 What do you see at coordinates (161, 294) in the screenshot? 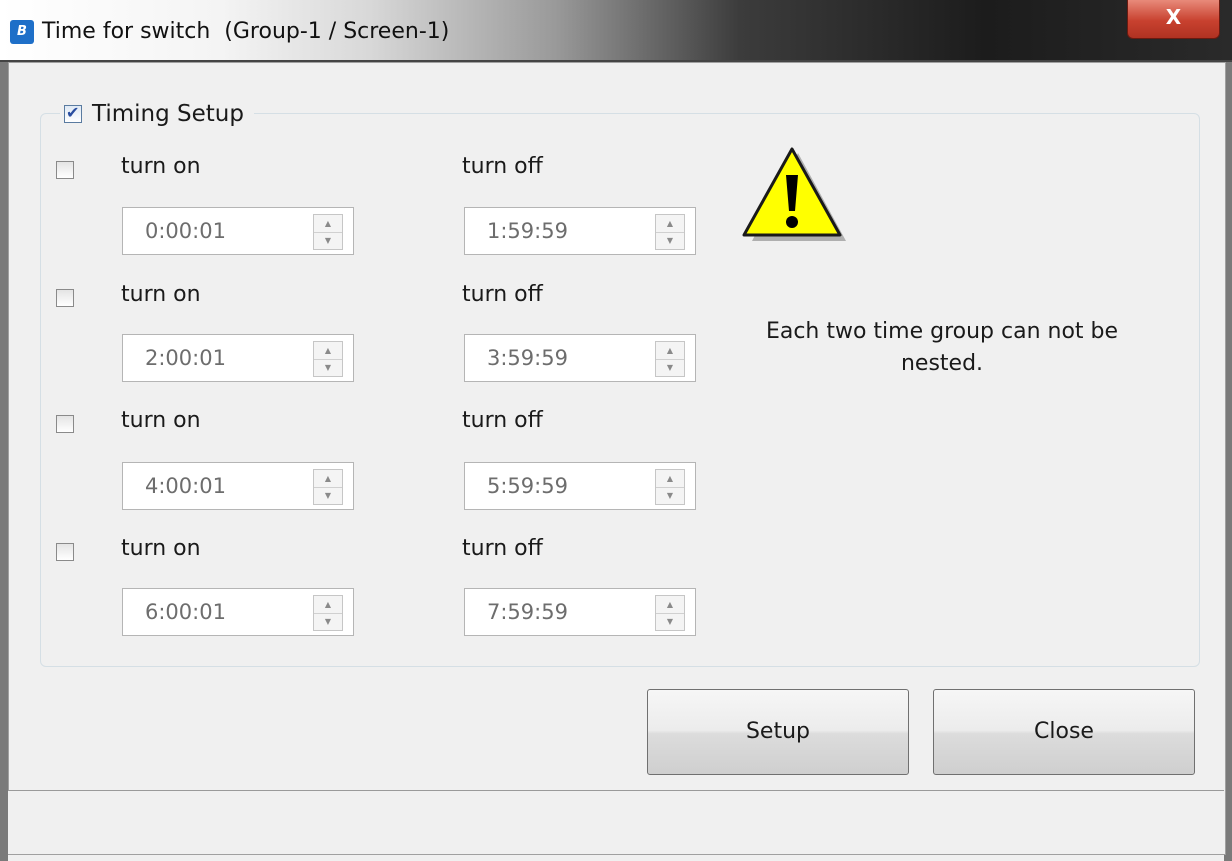
I see `row-2-turn-on-label: turn on` at bounding box center [161, 294].